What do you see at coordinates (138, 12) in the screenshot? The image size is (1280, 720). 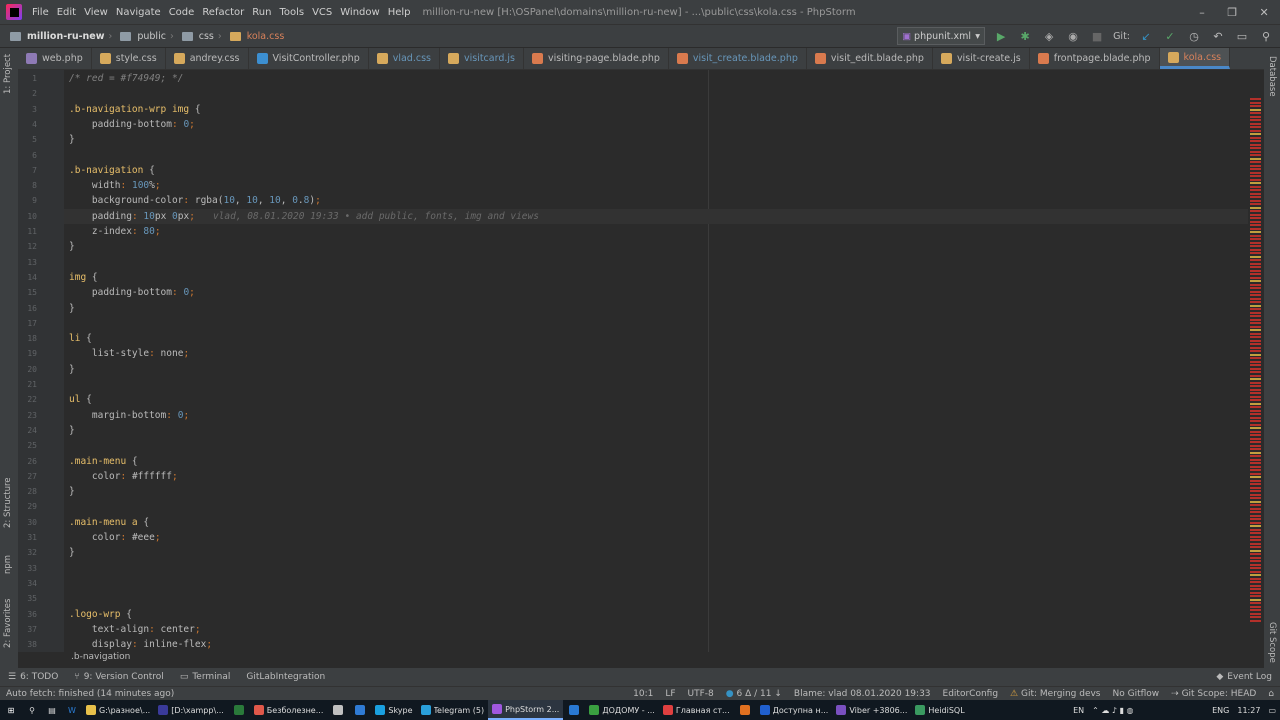 I see `menu-navigate: Navigate` at bounding box center [138, 12].